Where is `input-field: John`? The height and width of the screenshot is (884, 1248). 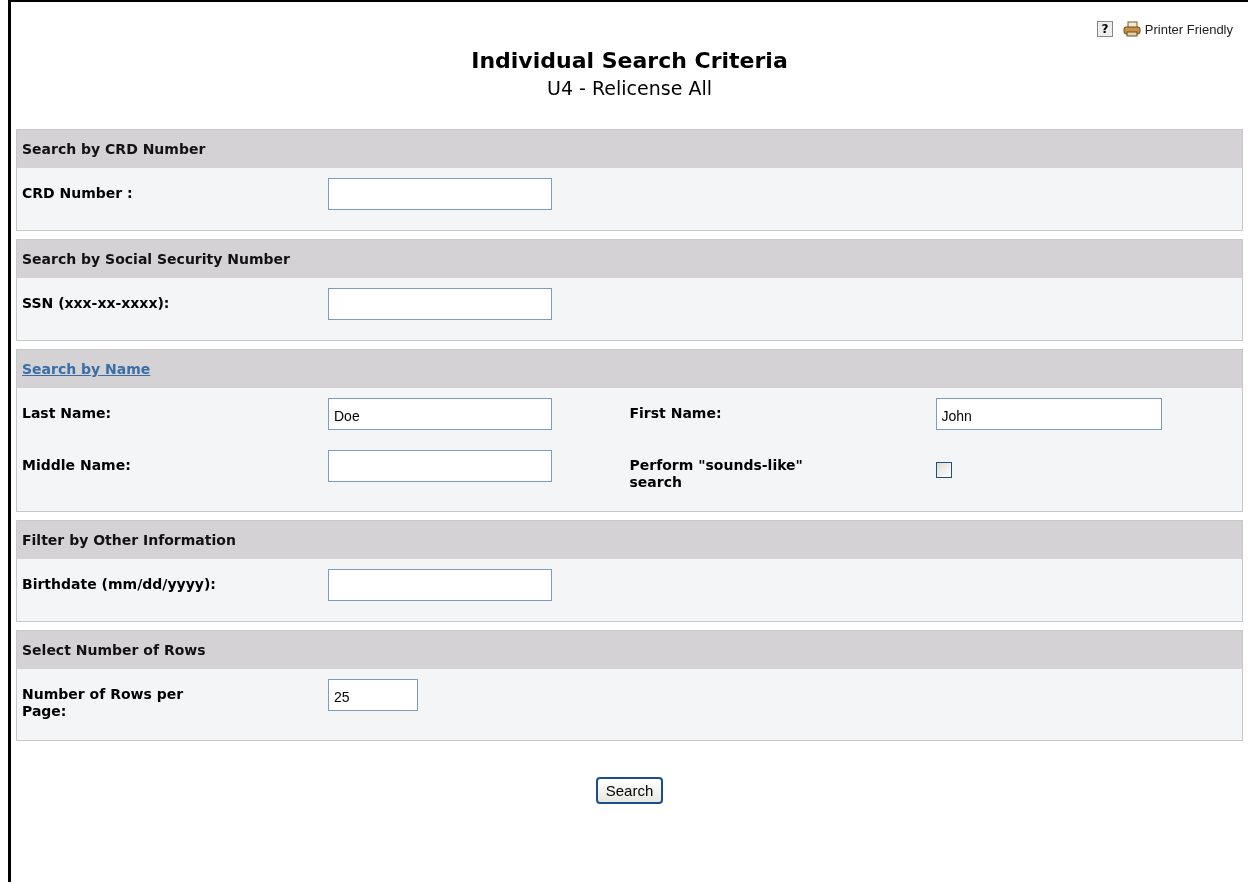 input-field: John is located at coordinates (1048, 414).